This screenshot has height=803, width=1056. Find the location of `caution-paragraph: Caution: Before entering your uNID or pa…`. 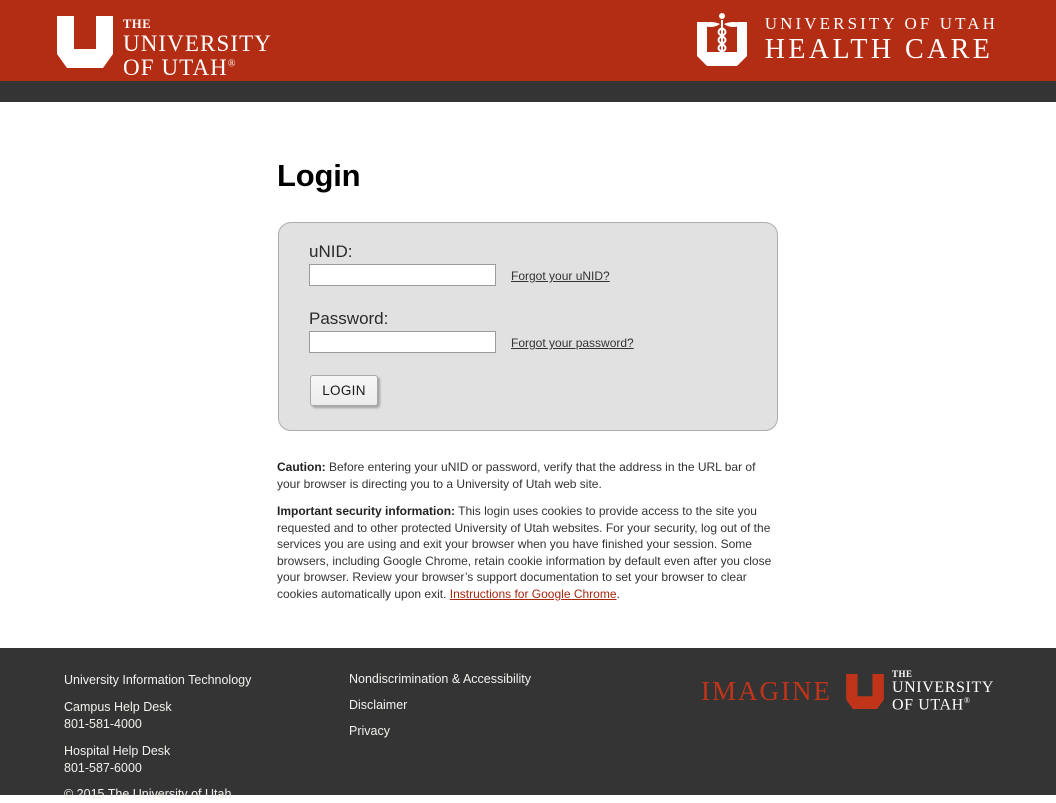

caution-paragraph: Caution: Before entering your uNID or pa… is located at coordinates (527, 475).